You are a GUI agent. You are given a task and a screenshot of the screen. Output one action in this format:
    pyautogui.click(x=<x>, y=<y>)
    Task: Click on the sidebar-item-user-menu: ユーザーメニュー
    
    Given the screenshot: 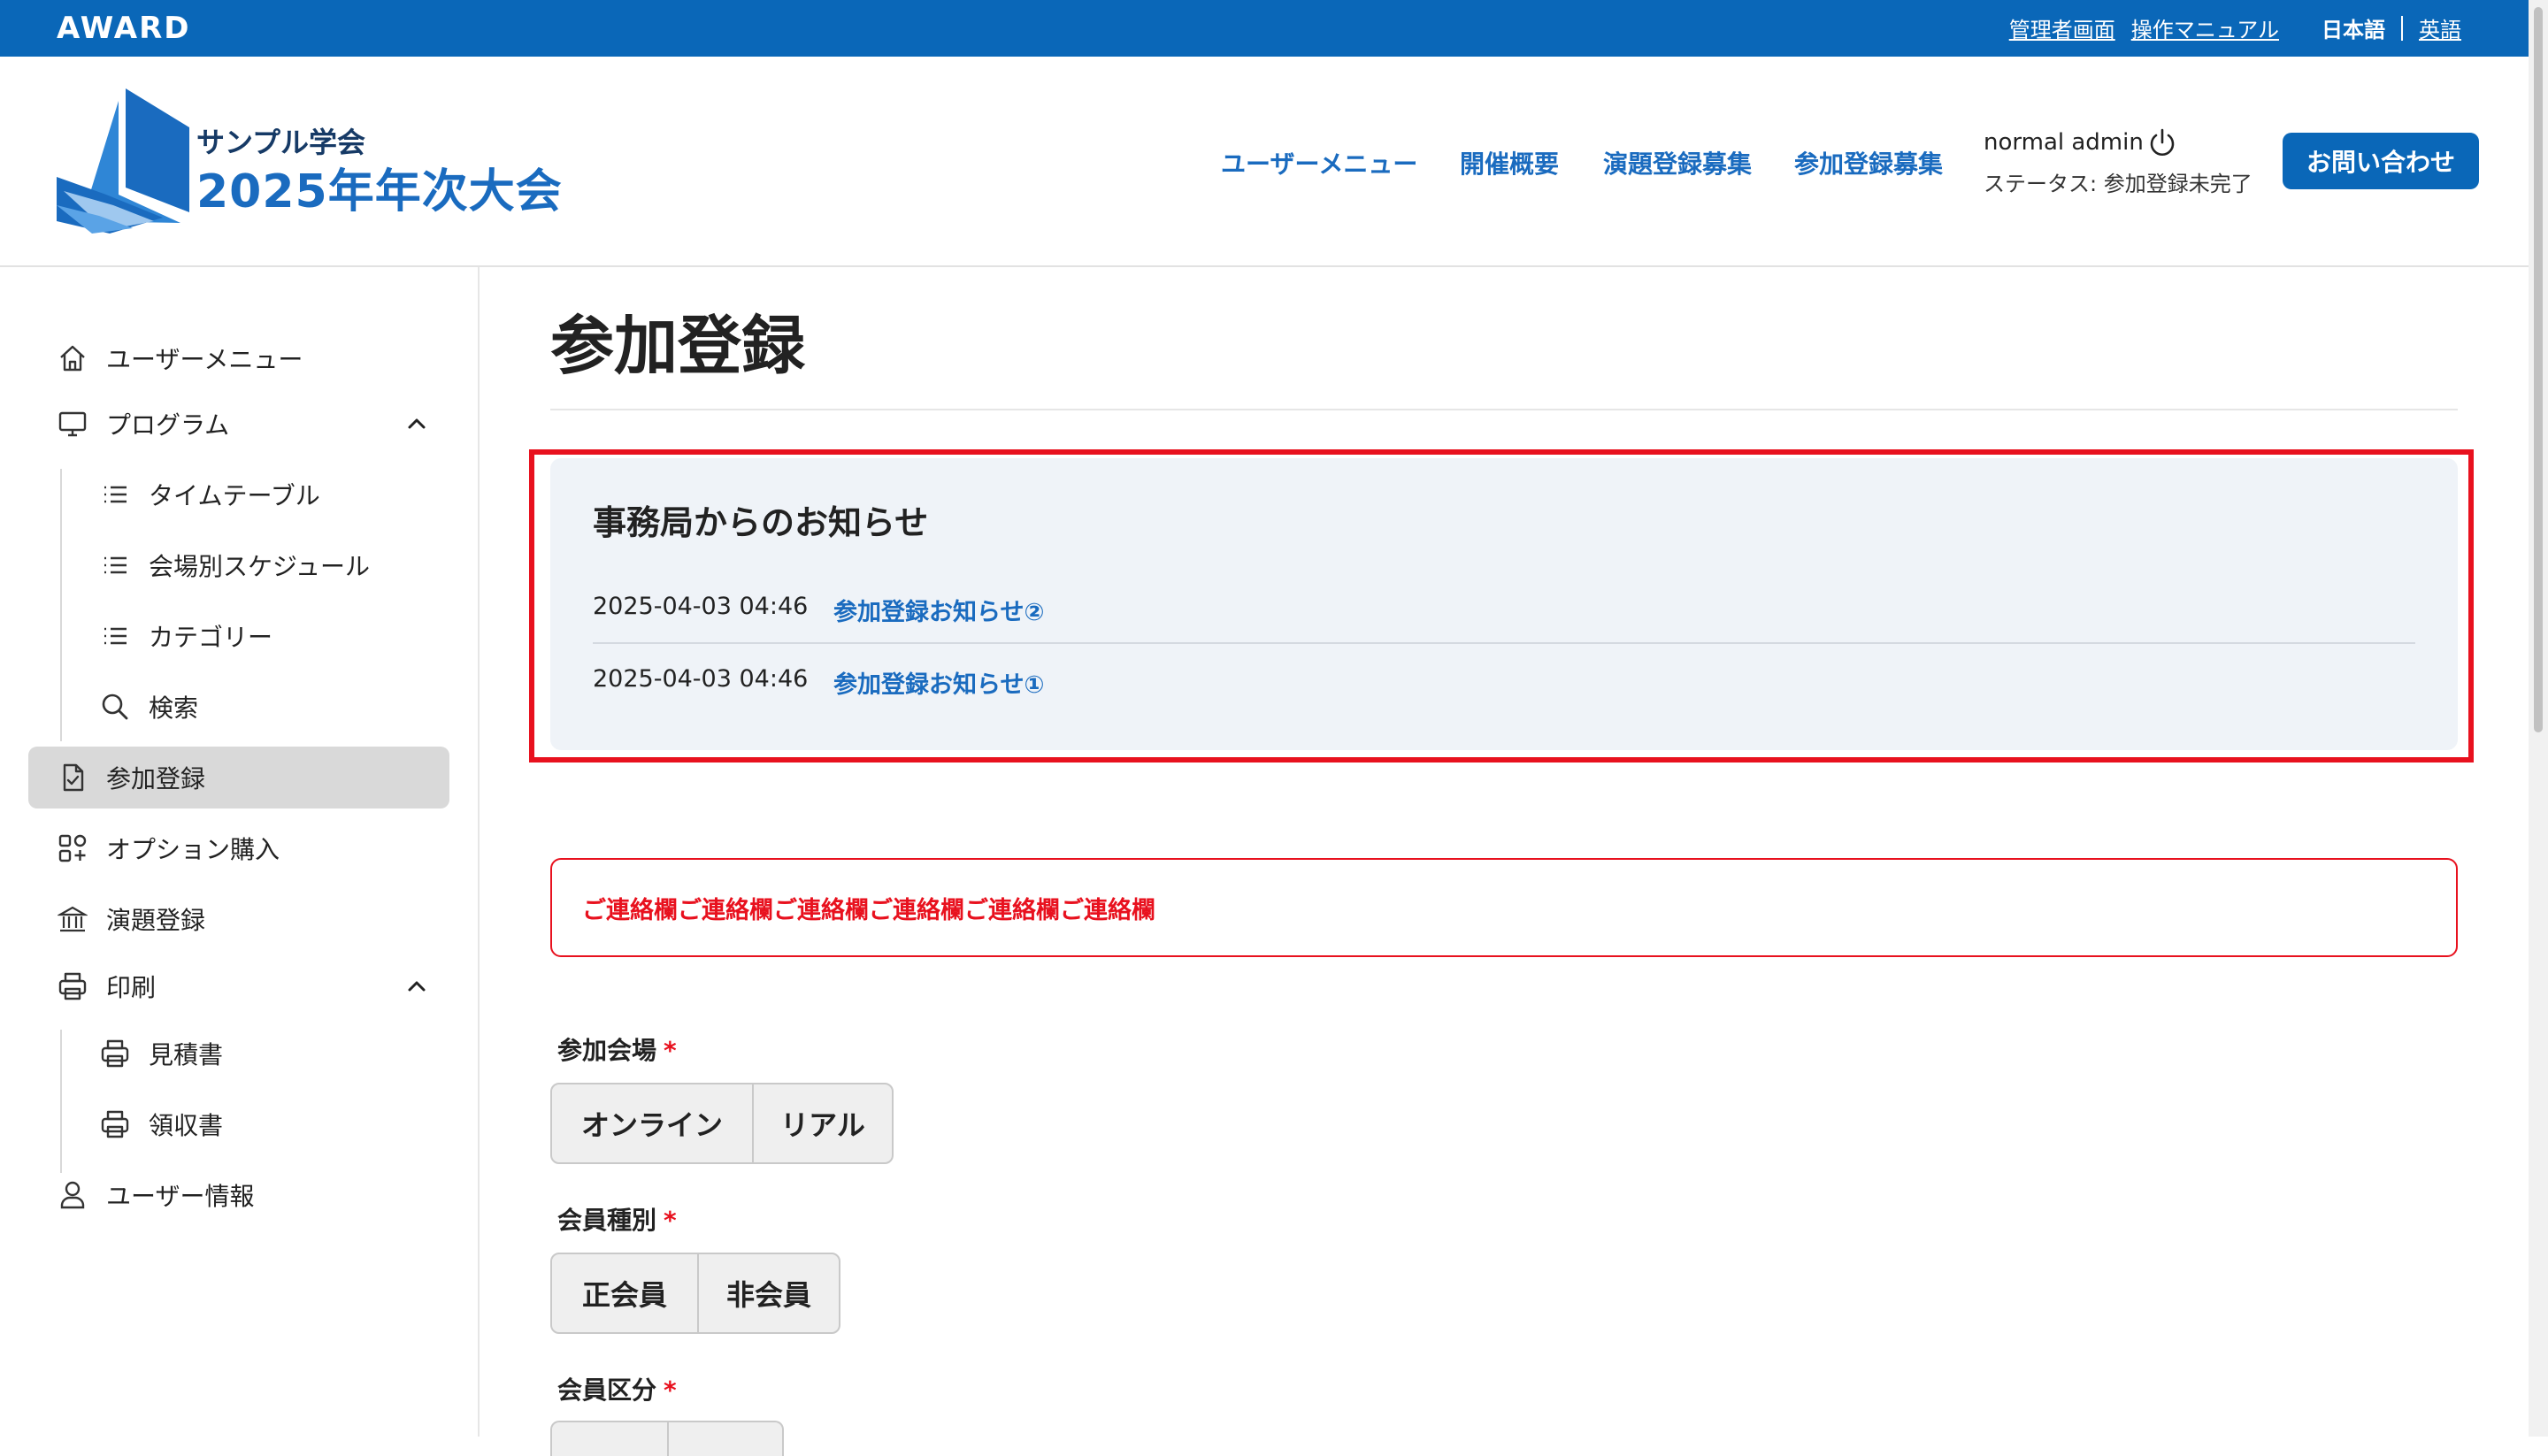 What is the action you would take?
    pyautogui.click(x=238, y=358)
    